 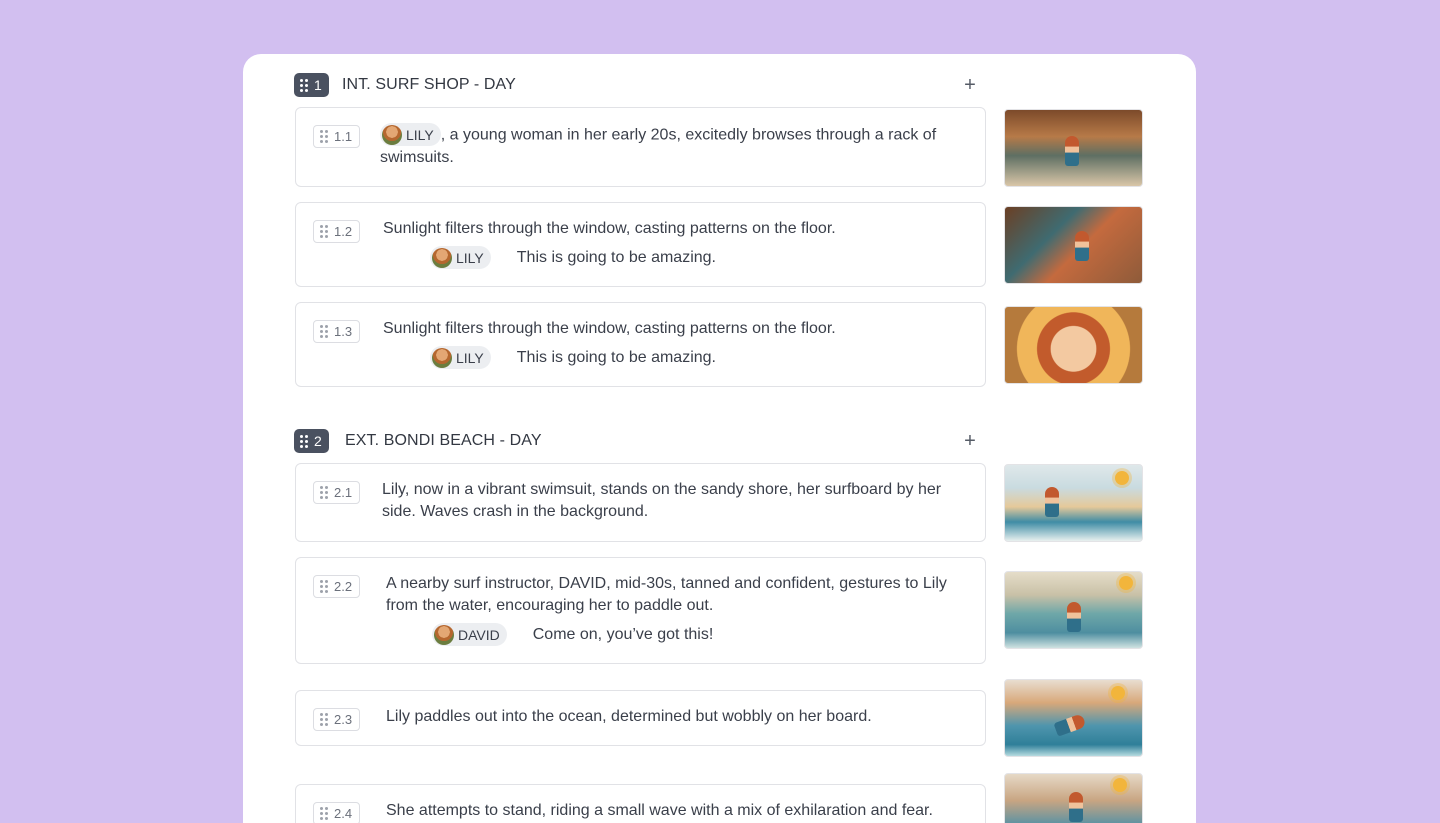 What do you see at coordinates (479, 634) in the screenshot?
I see `character-name: DAVID` at bounding box center [479, 634].